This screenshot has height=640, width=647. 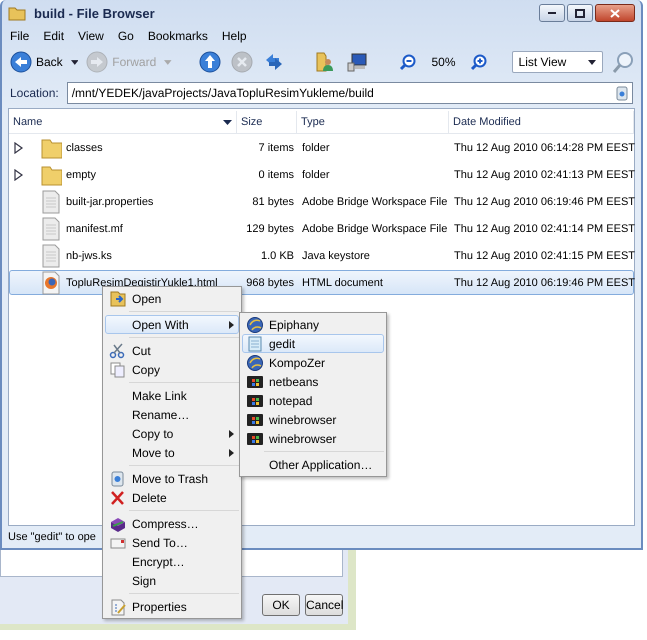 What do you see at coordinates (544, 256) in the screenshot?
I see `date-modified: Thu 12 Aug 2010 02:41:15 PM EEST` at bounding box center [544, 256].